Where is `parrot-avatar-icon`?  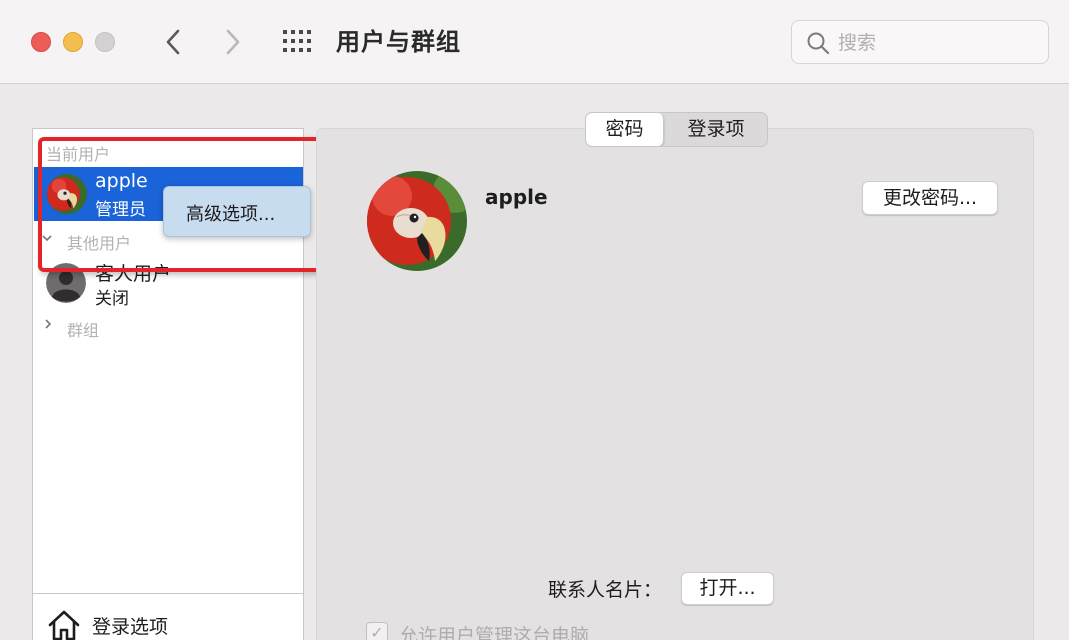
parrot-avatar-icon is located at coordinates (417, 221).